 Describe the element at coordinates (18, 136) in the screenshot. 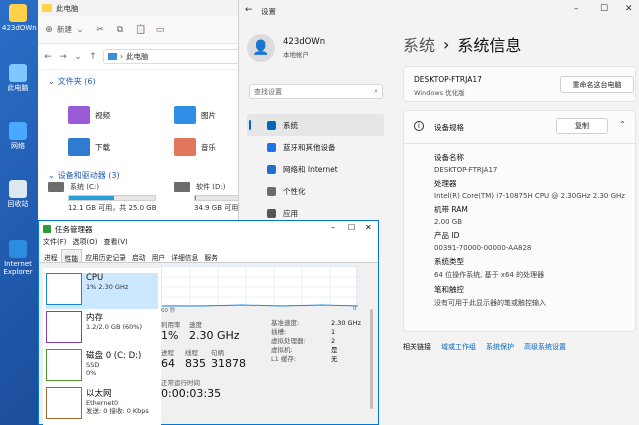

I see `desktop-icon: 网络` at that location.